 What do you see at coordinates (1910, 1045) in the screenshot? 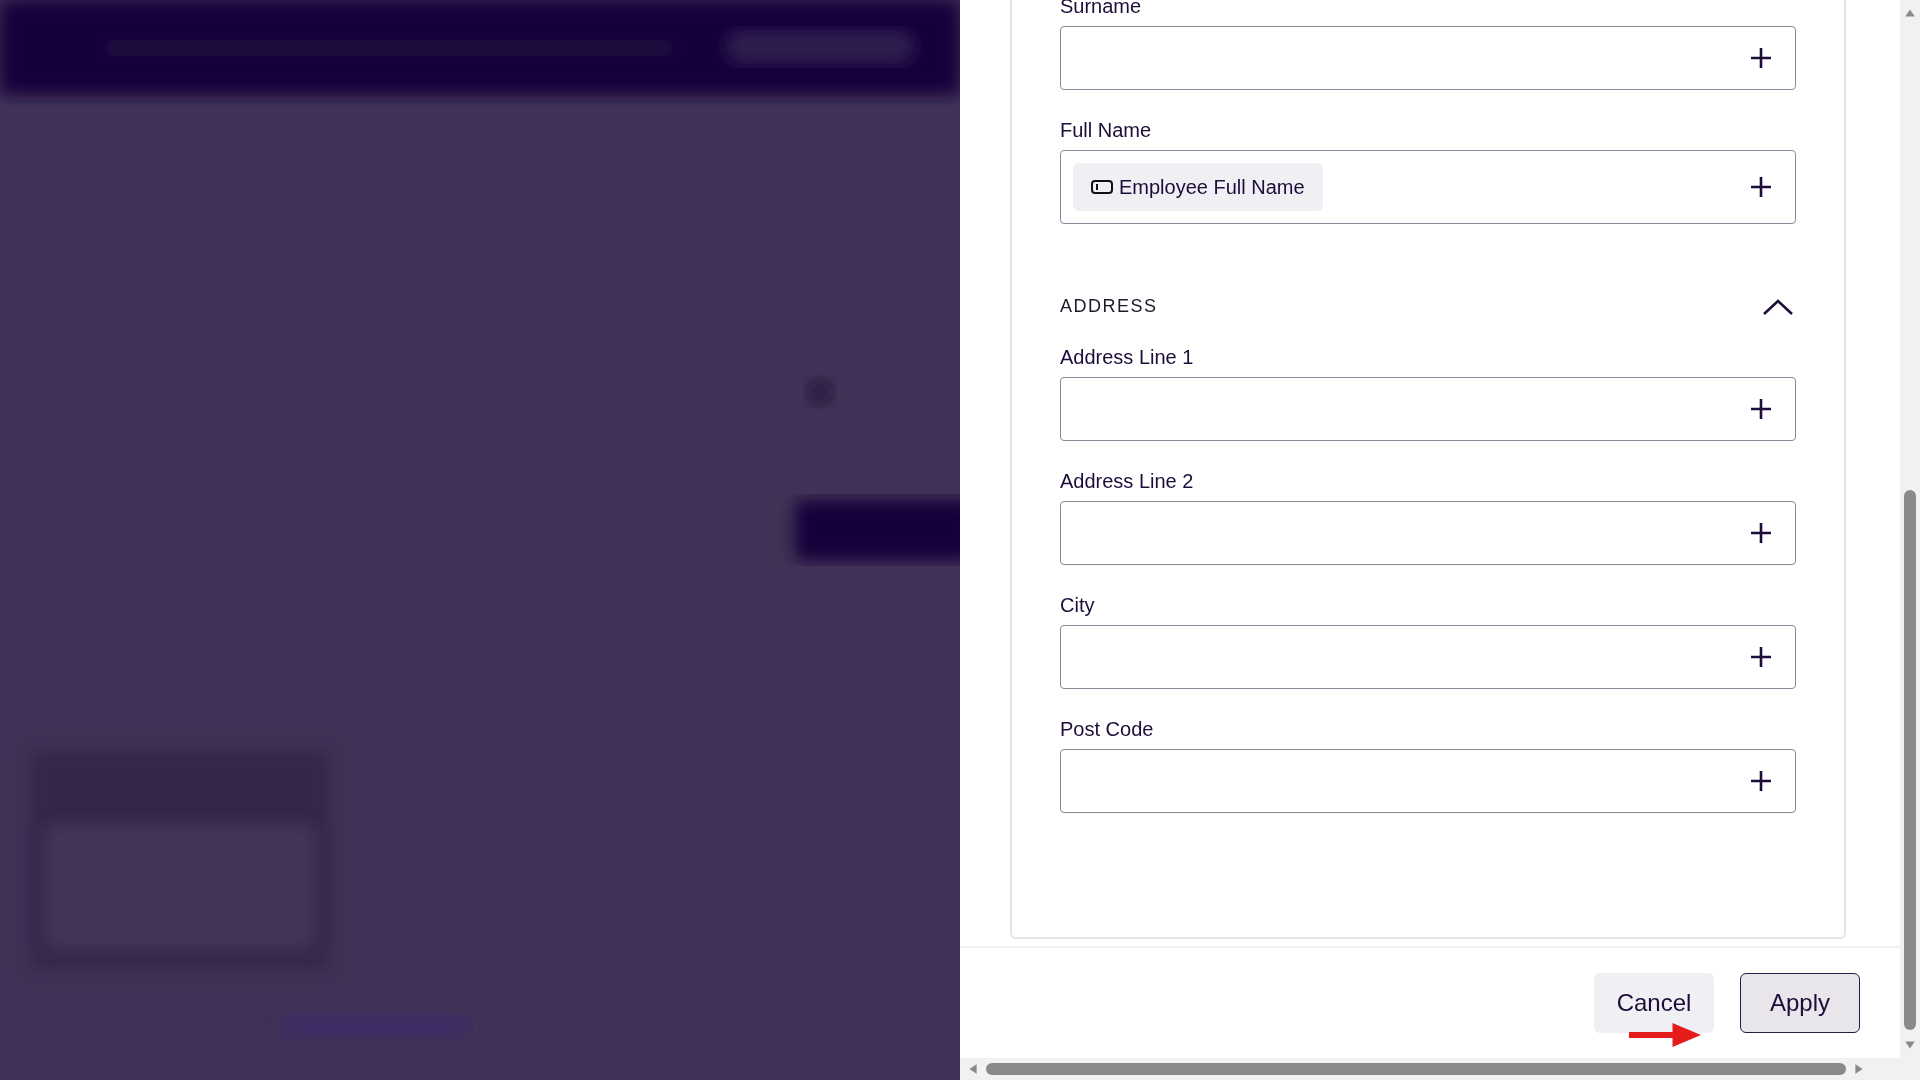
I see `scroll-down-icon` at bounding box center [1910, 1045].